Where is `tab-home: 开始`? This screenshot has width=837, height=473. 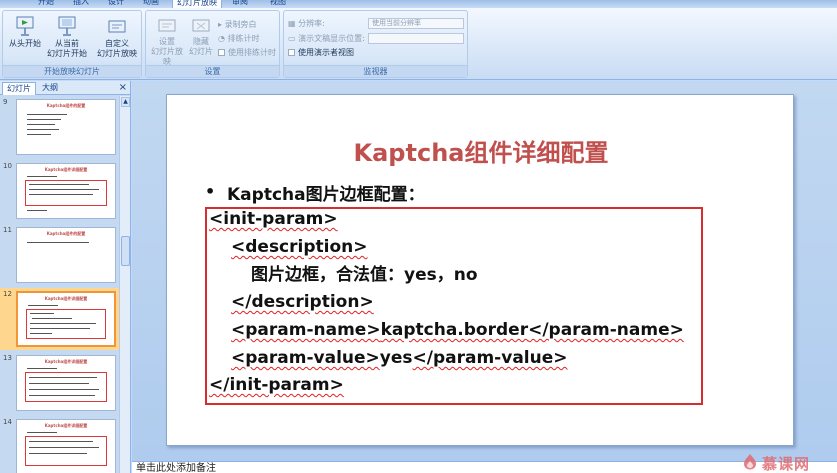 tab-home: 开始 is located at coordinates (46, 4).